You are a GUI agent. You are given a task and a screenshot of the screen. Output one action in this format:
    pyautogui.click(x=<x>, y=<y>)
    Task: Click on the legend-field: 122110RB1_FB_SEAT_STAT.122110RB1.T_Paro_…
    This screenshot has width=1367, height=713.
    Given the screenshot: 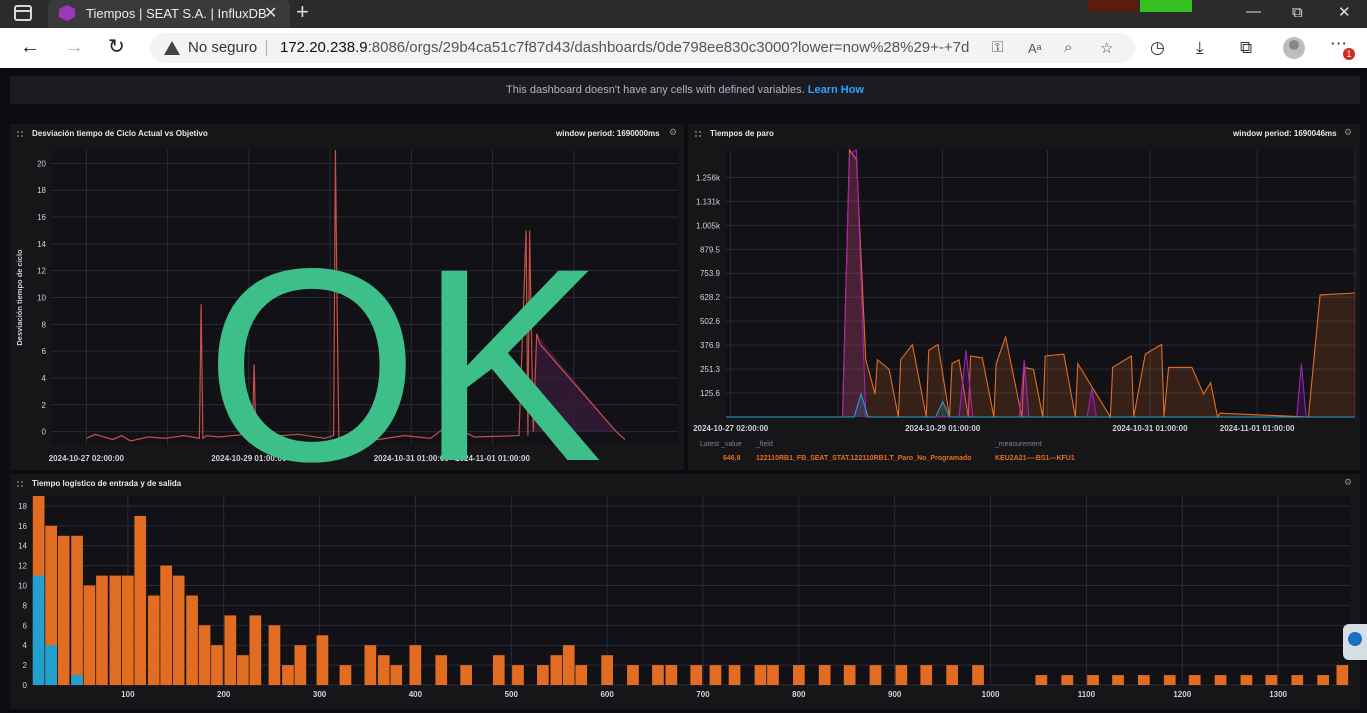 What is the action you would take?
    pyautogui.click(x=864, y=458)
    